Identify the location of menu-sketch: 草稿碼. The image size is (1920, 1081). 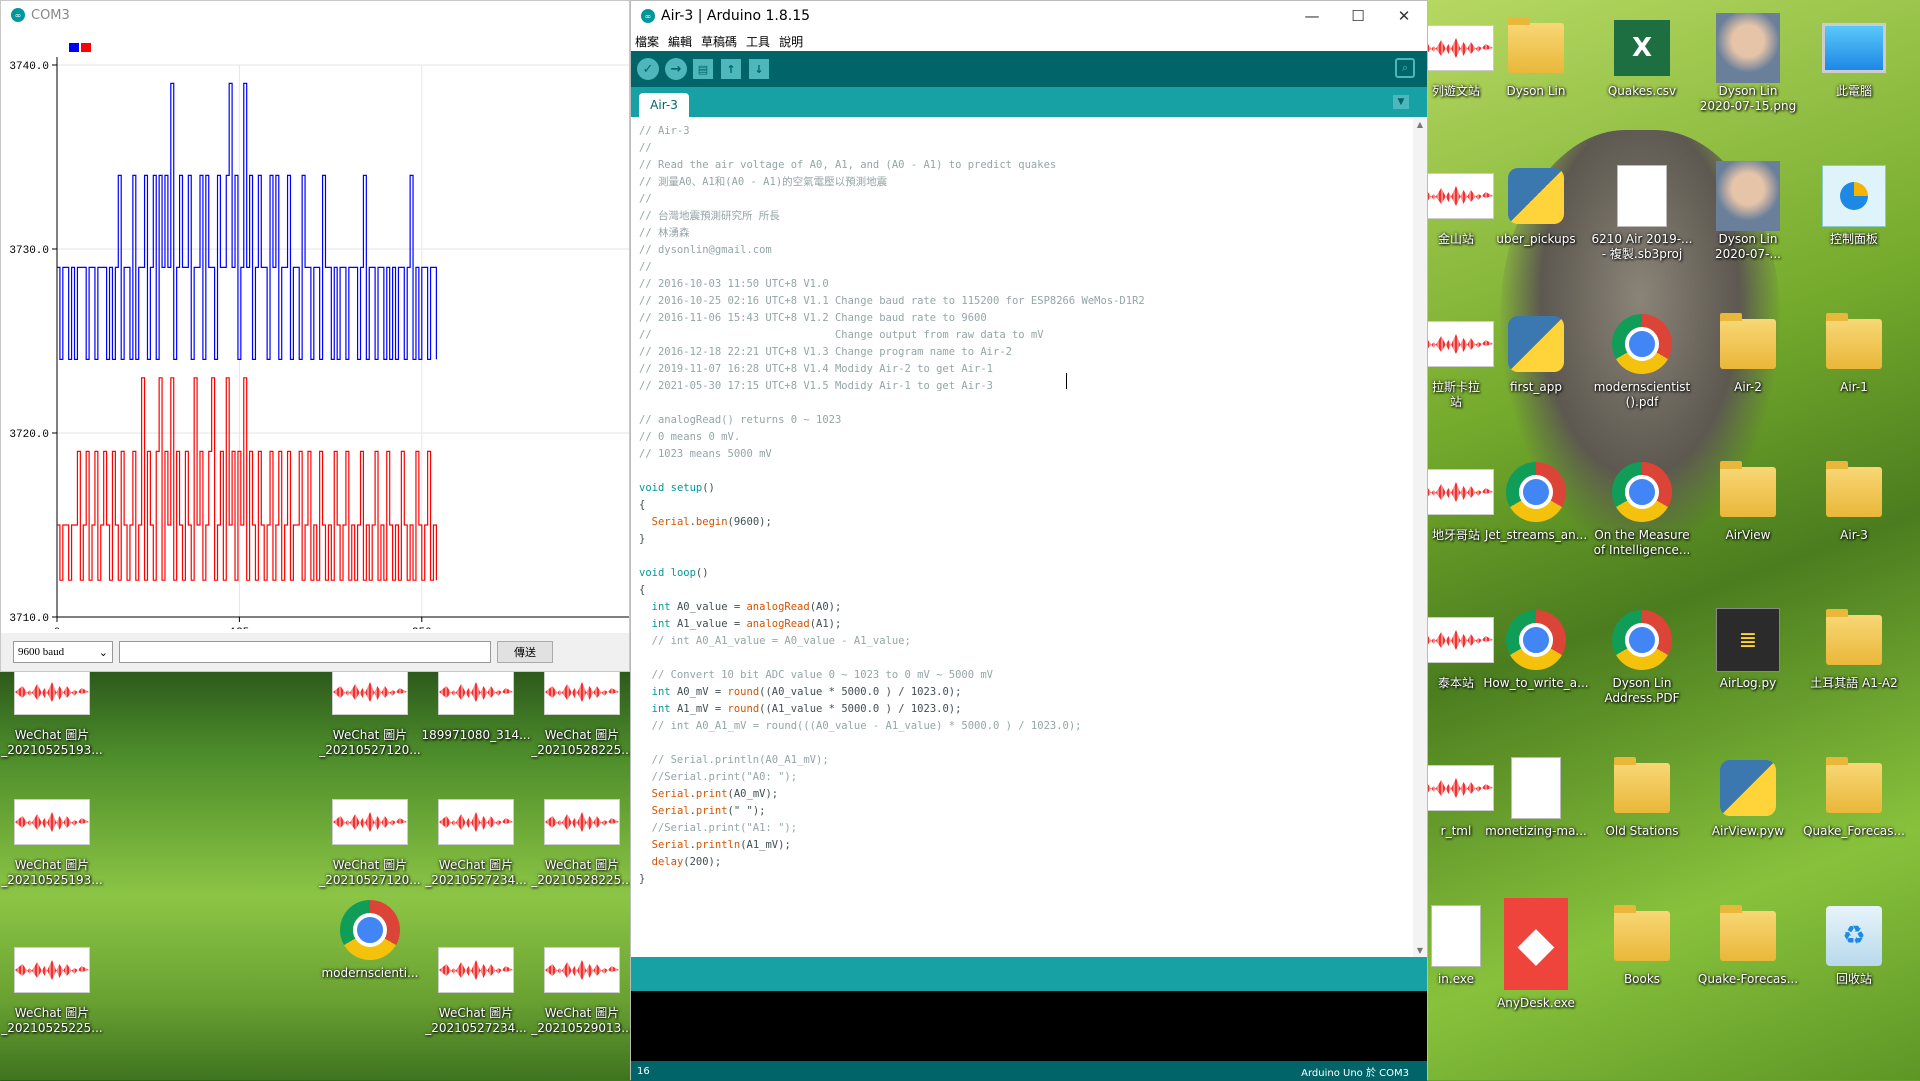
(719, 41).